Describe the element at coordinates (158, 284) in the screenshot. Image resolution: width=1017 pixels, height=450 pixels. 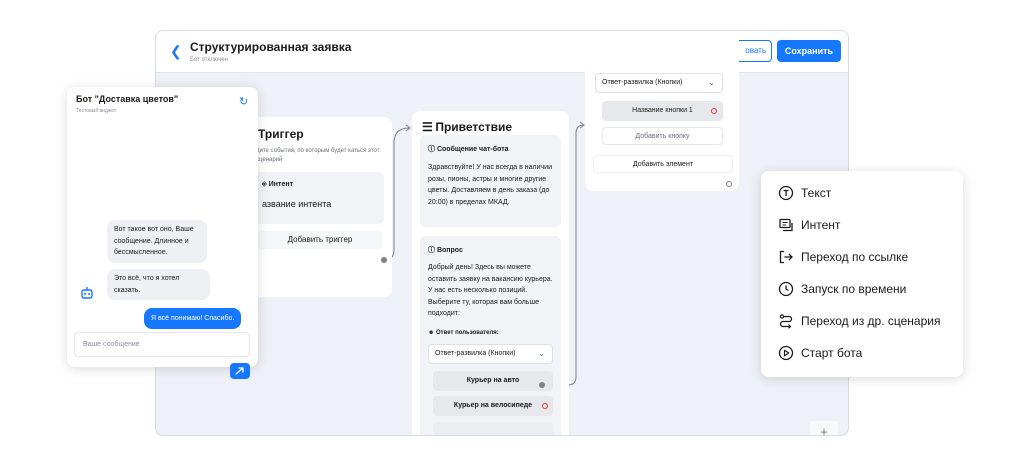
I see `bot-message-bubble: Это всё, что я хотел сказать.` at that location.